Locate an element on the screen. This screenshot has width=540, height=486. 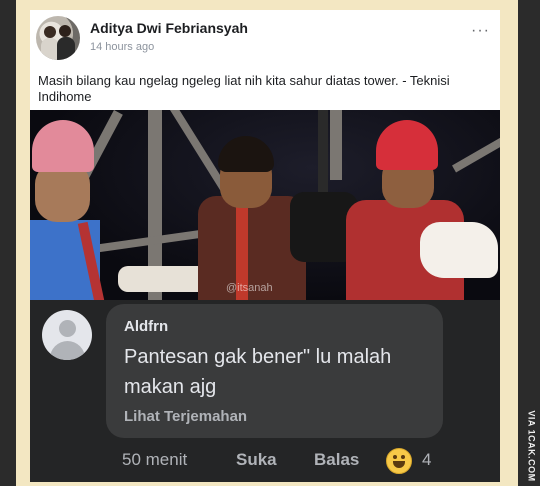
commenter-avatar is located at coordinates (67, 335).